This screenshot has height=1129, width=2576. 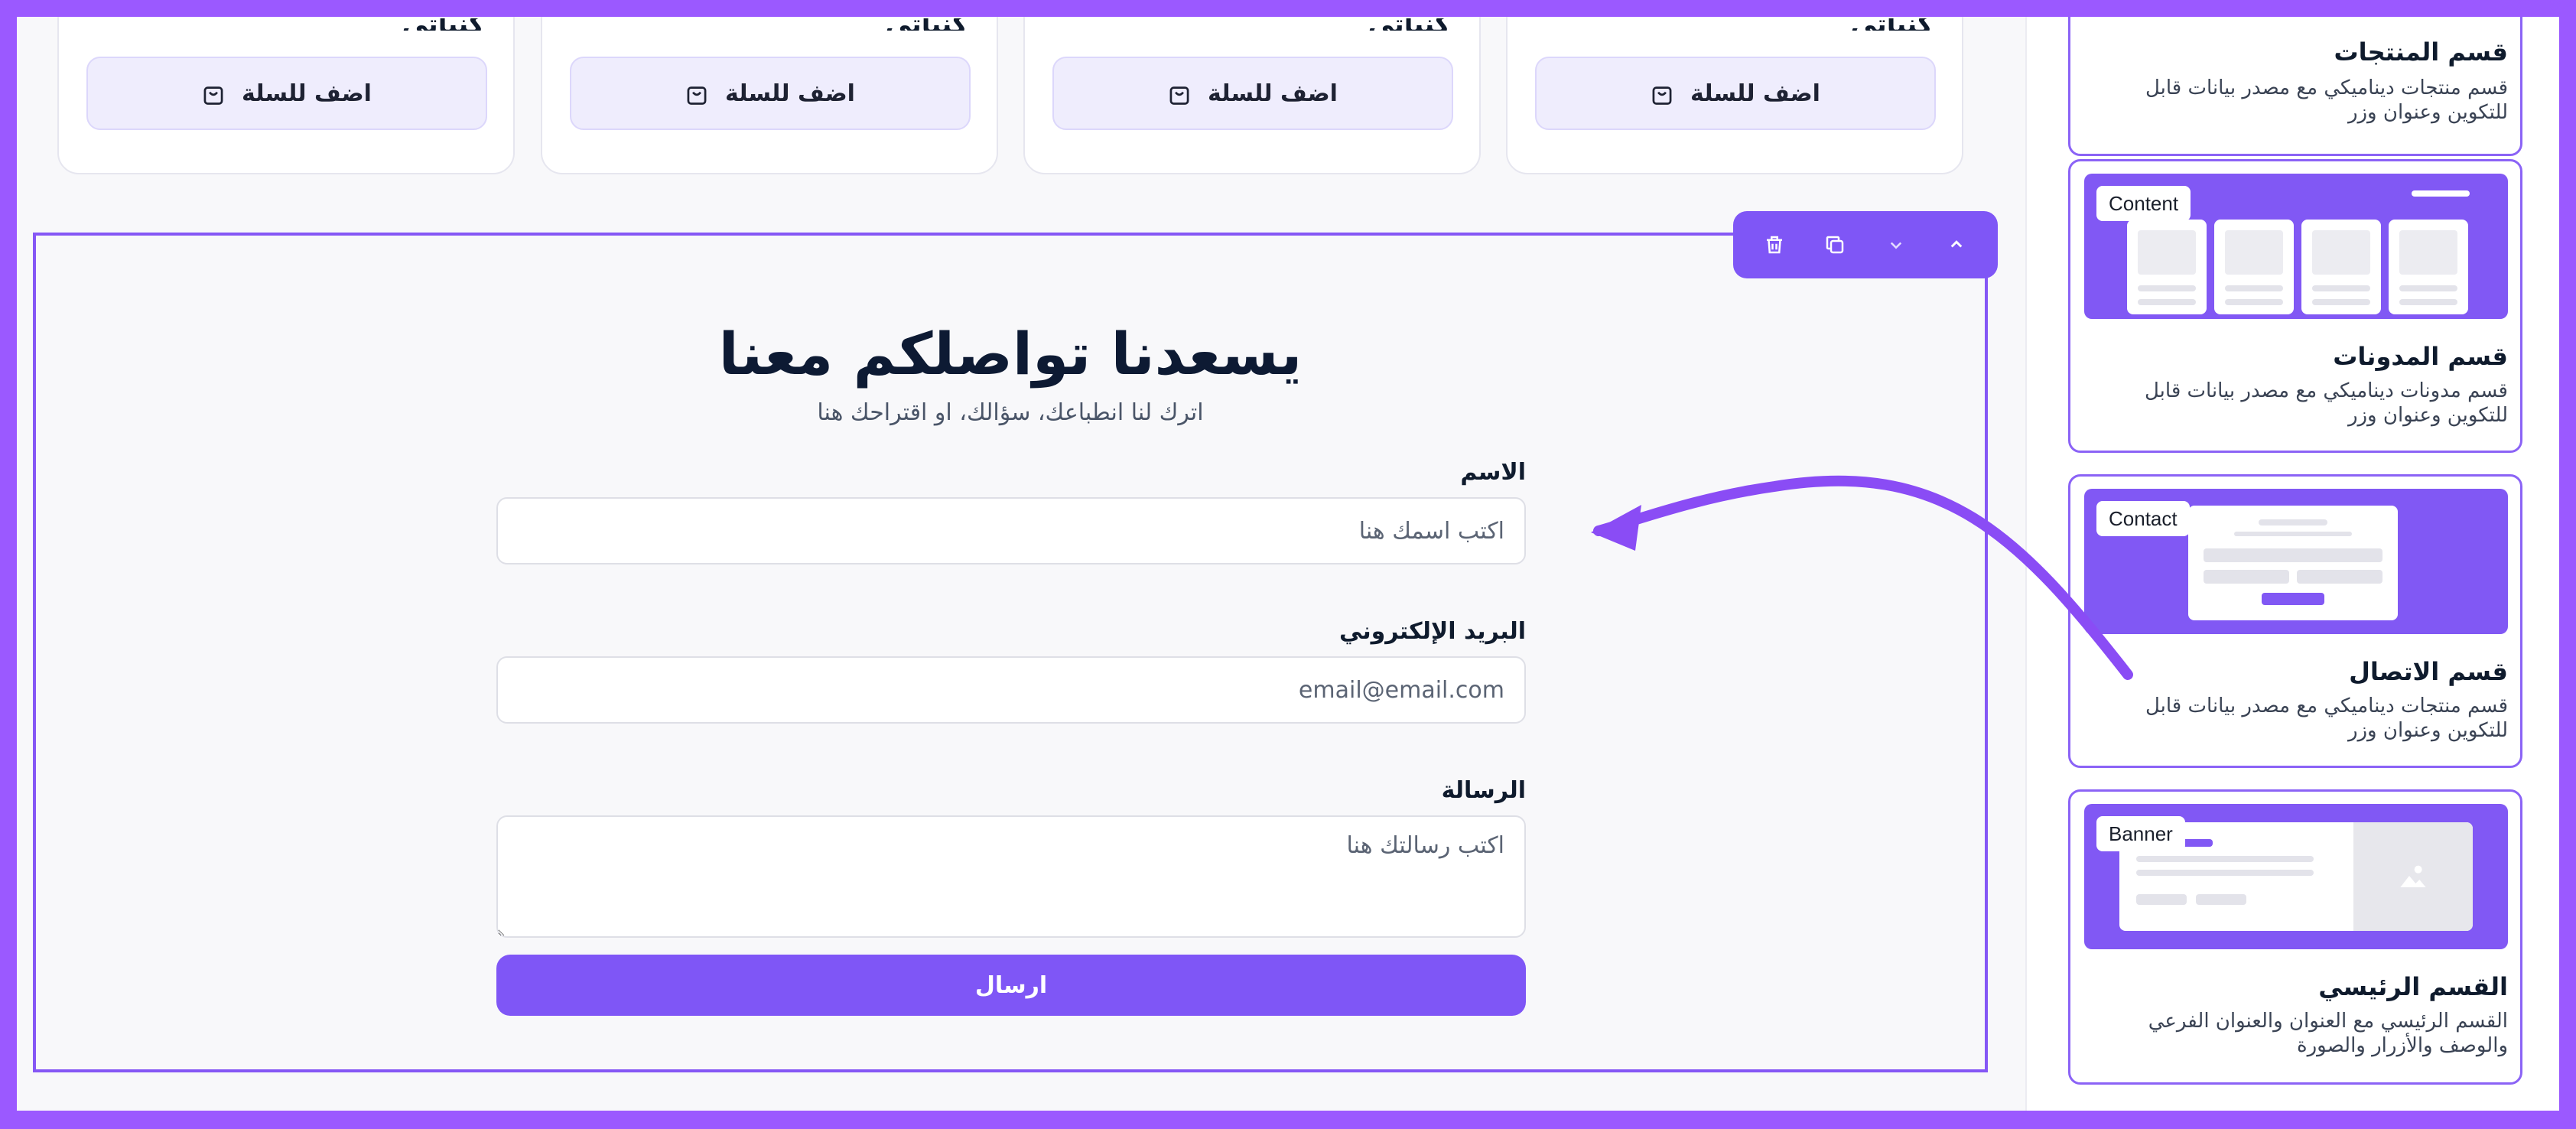 I want to click on name-field, so click(x=1011, y=530).